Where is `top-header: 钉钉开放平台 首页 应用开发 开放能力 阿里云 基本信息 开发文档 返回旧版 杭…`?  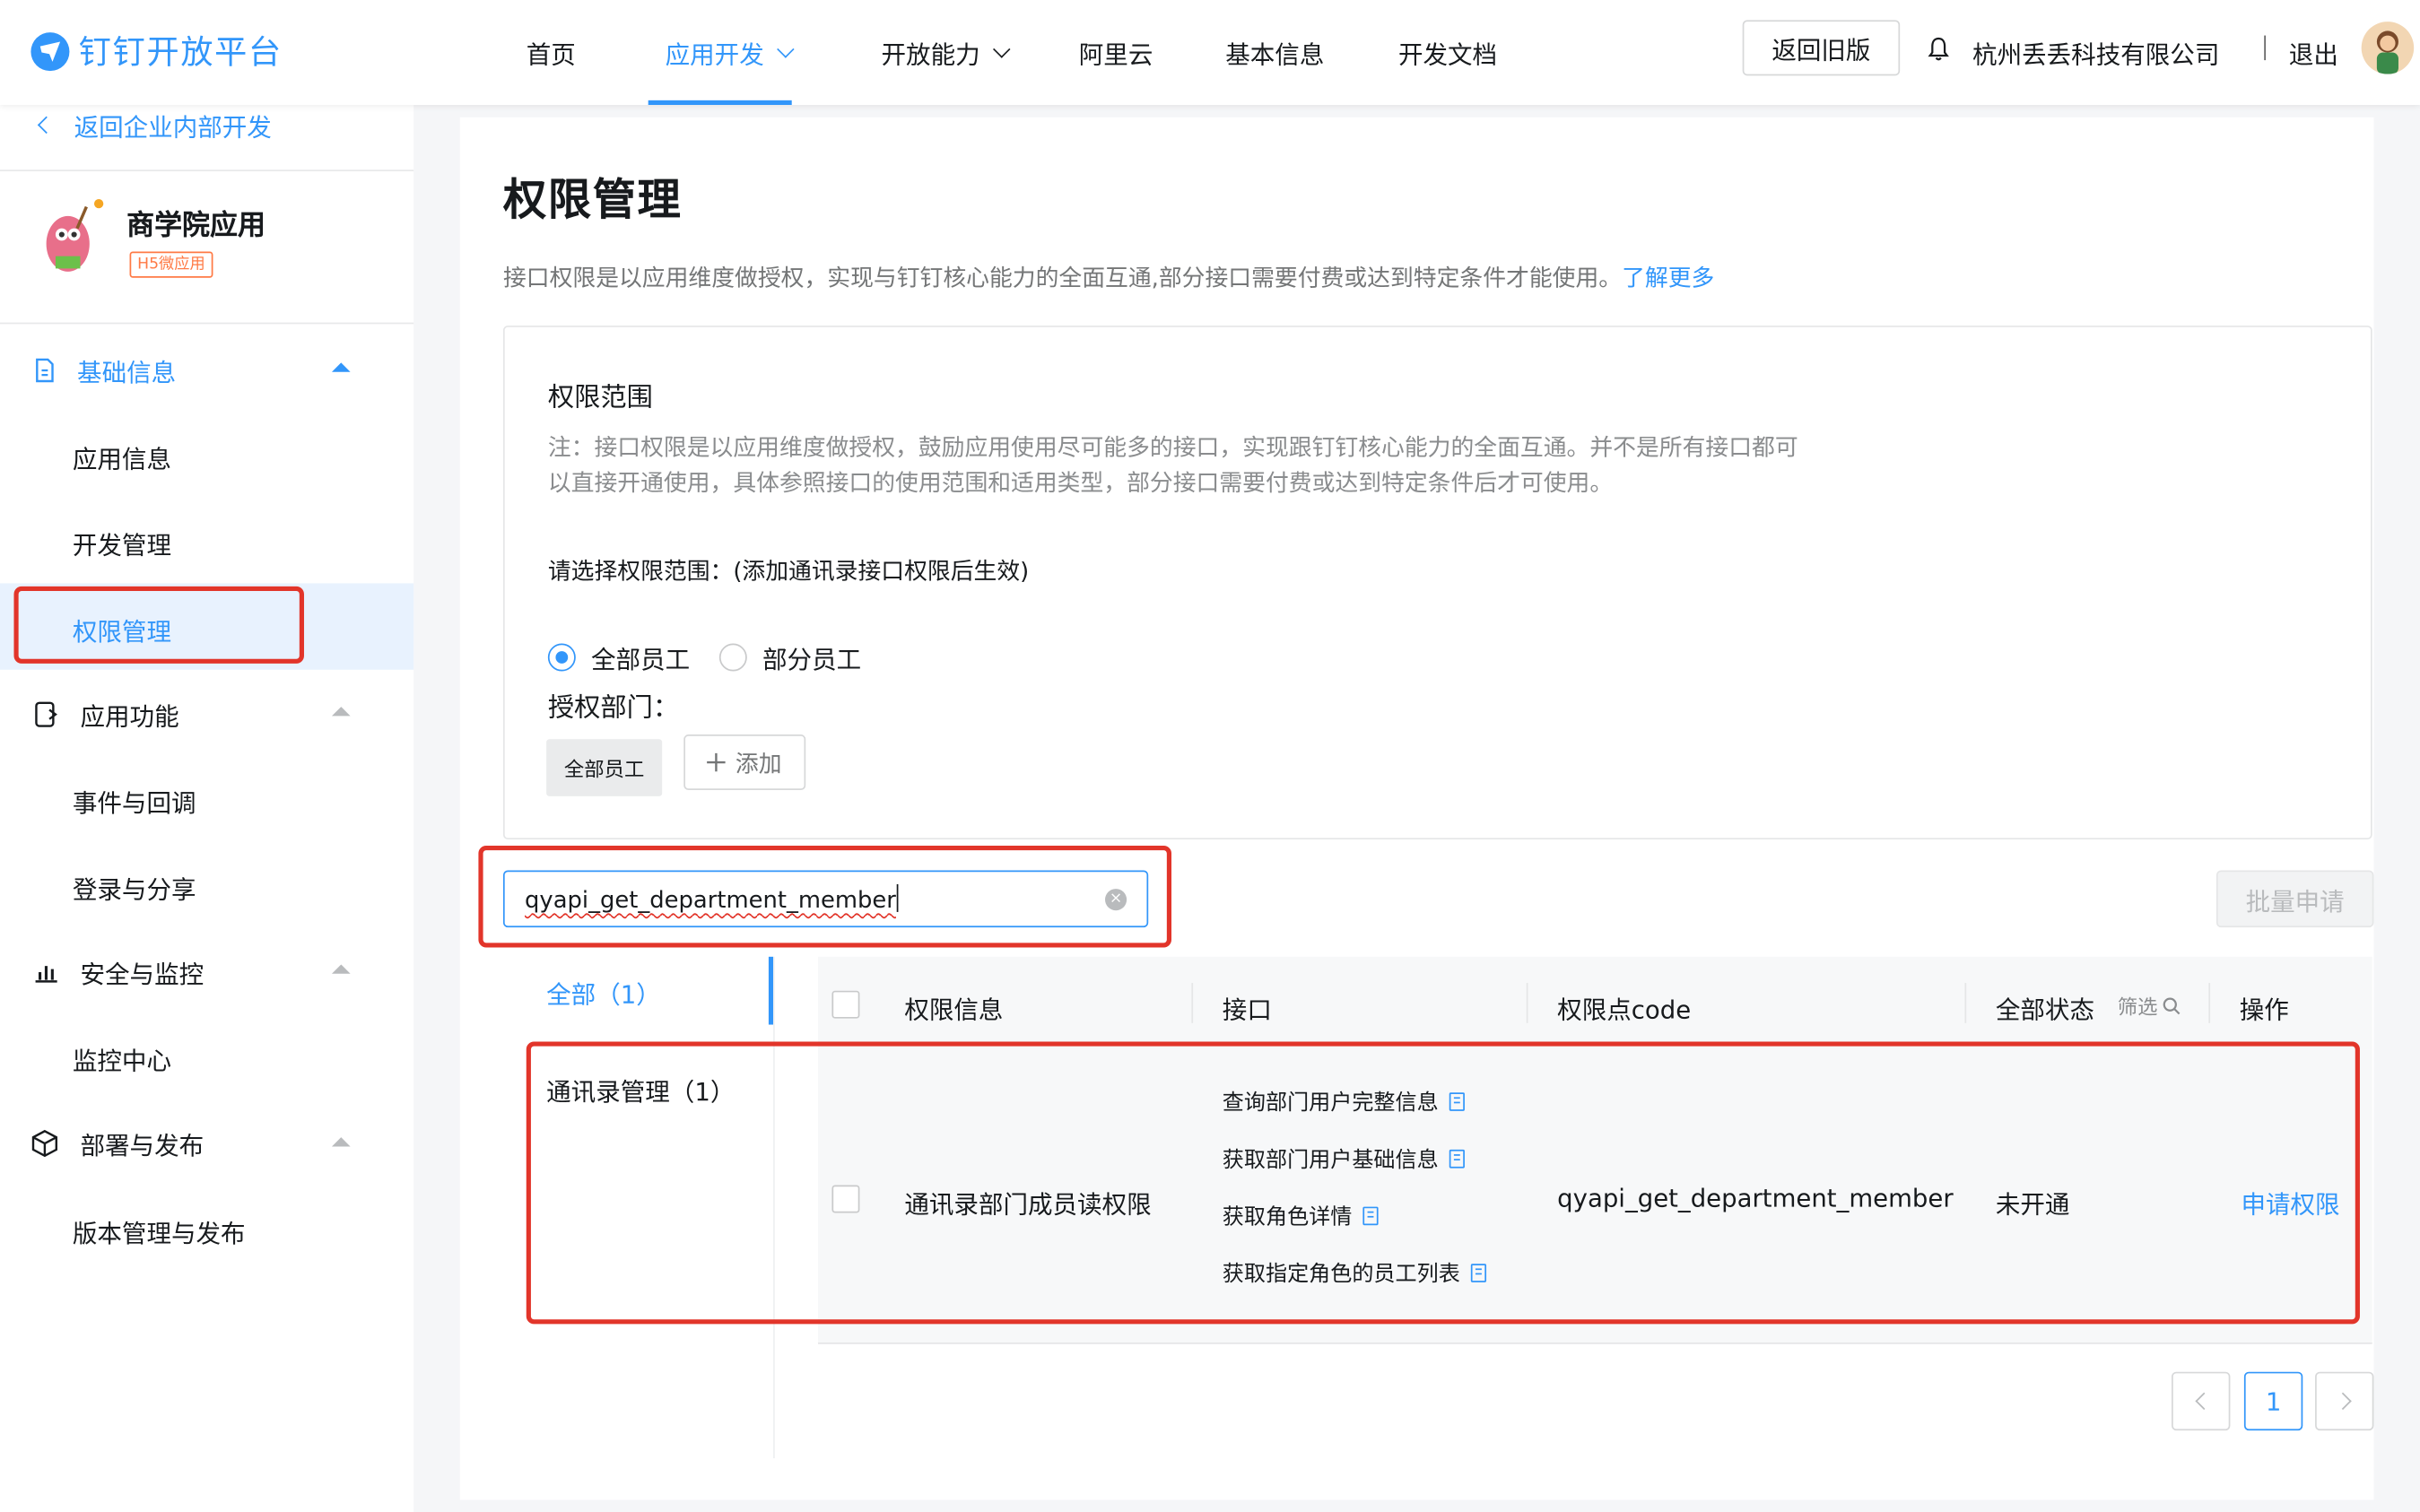
top-header: 钉钉开放平台 首页 应用开发 开放能力 阿里云 基本信息 开发文档 返回旧版 杭… is located at coordinates (1210, 53).